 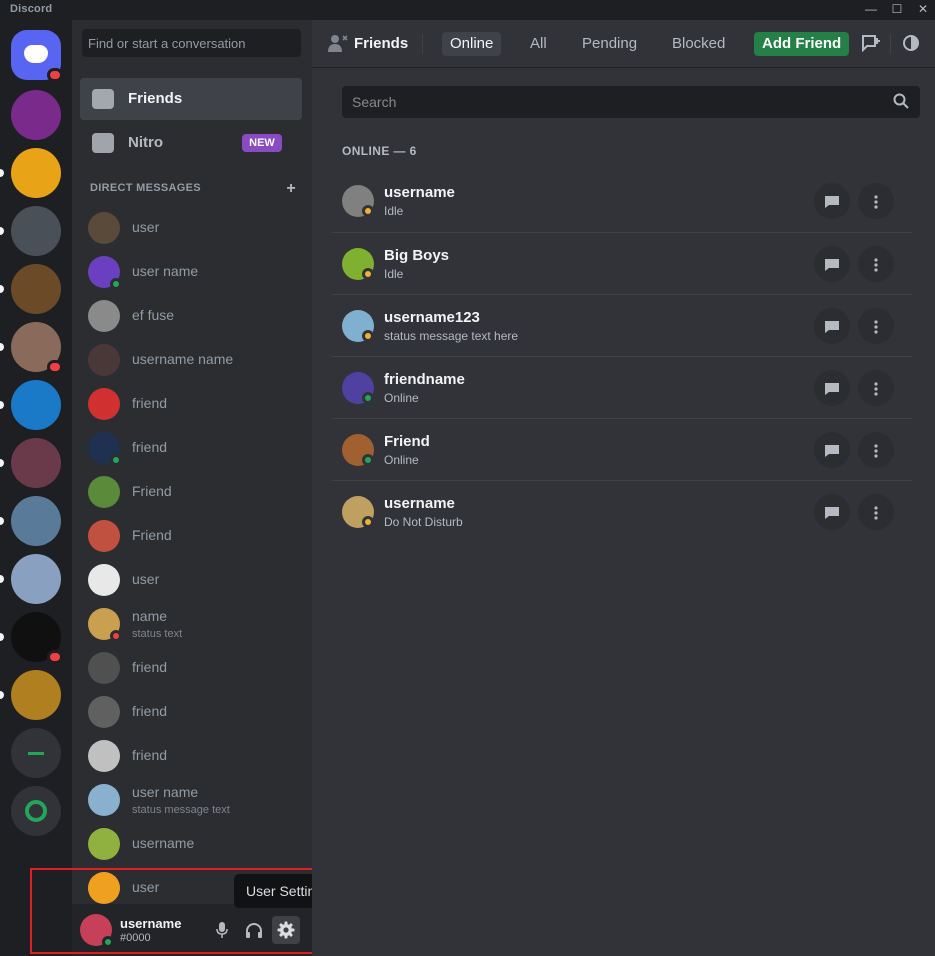 What do you see at coordinates (183, 359) in the screenshot?
I see `dm-name: username name` at bounding box center [183, 359].